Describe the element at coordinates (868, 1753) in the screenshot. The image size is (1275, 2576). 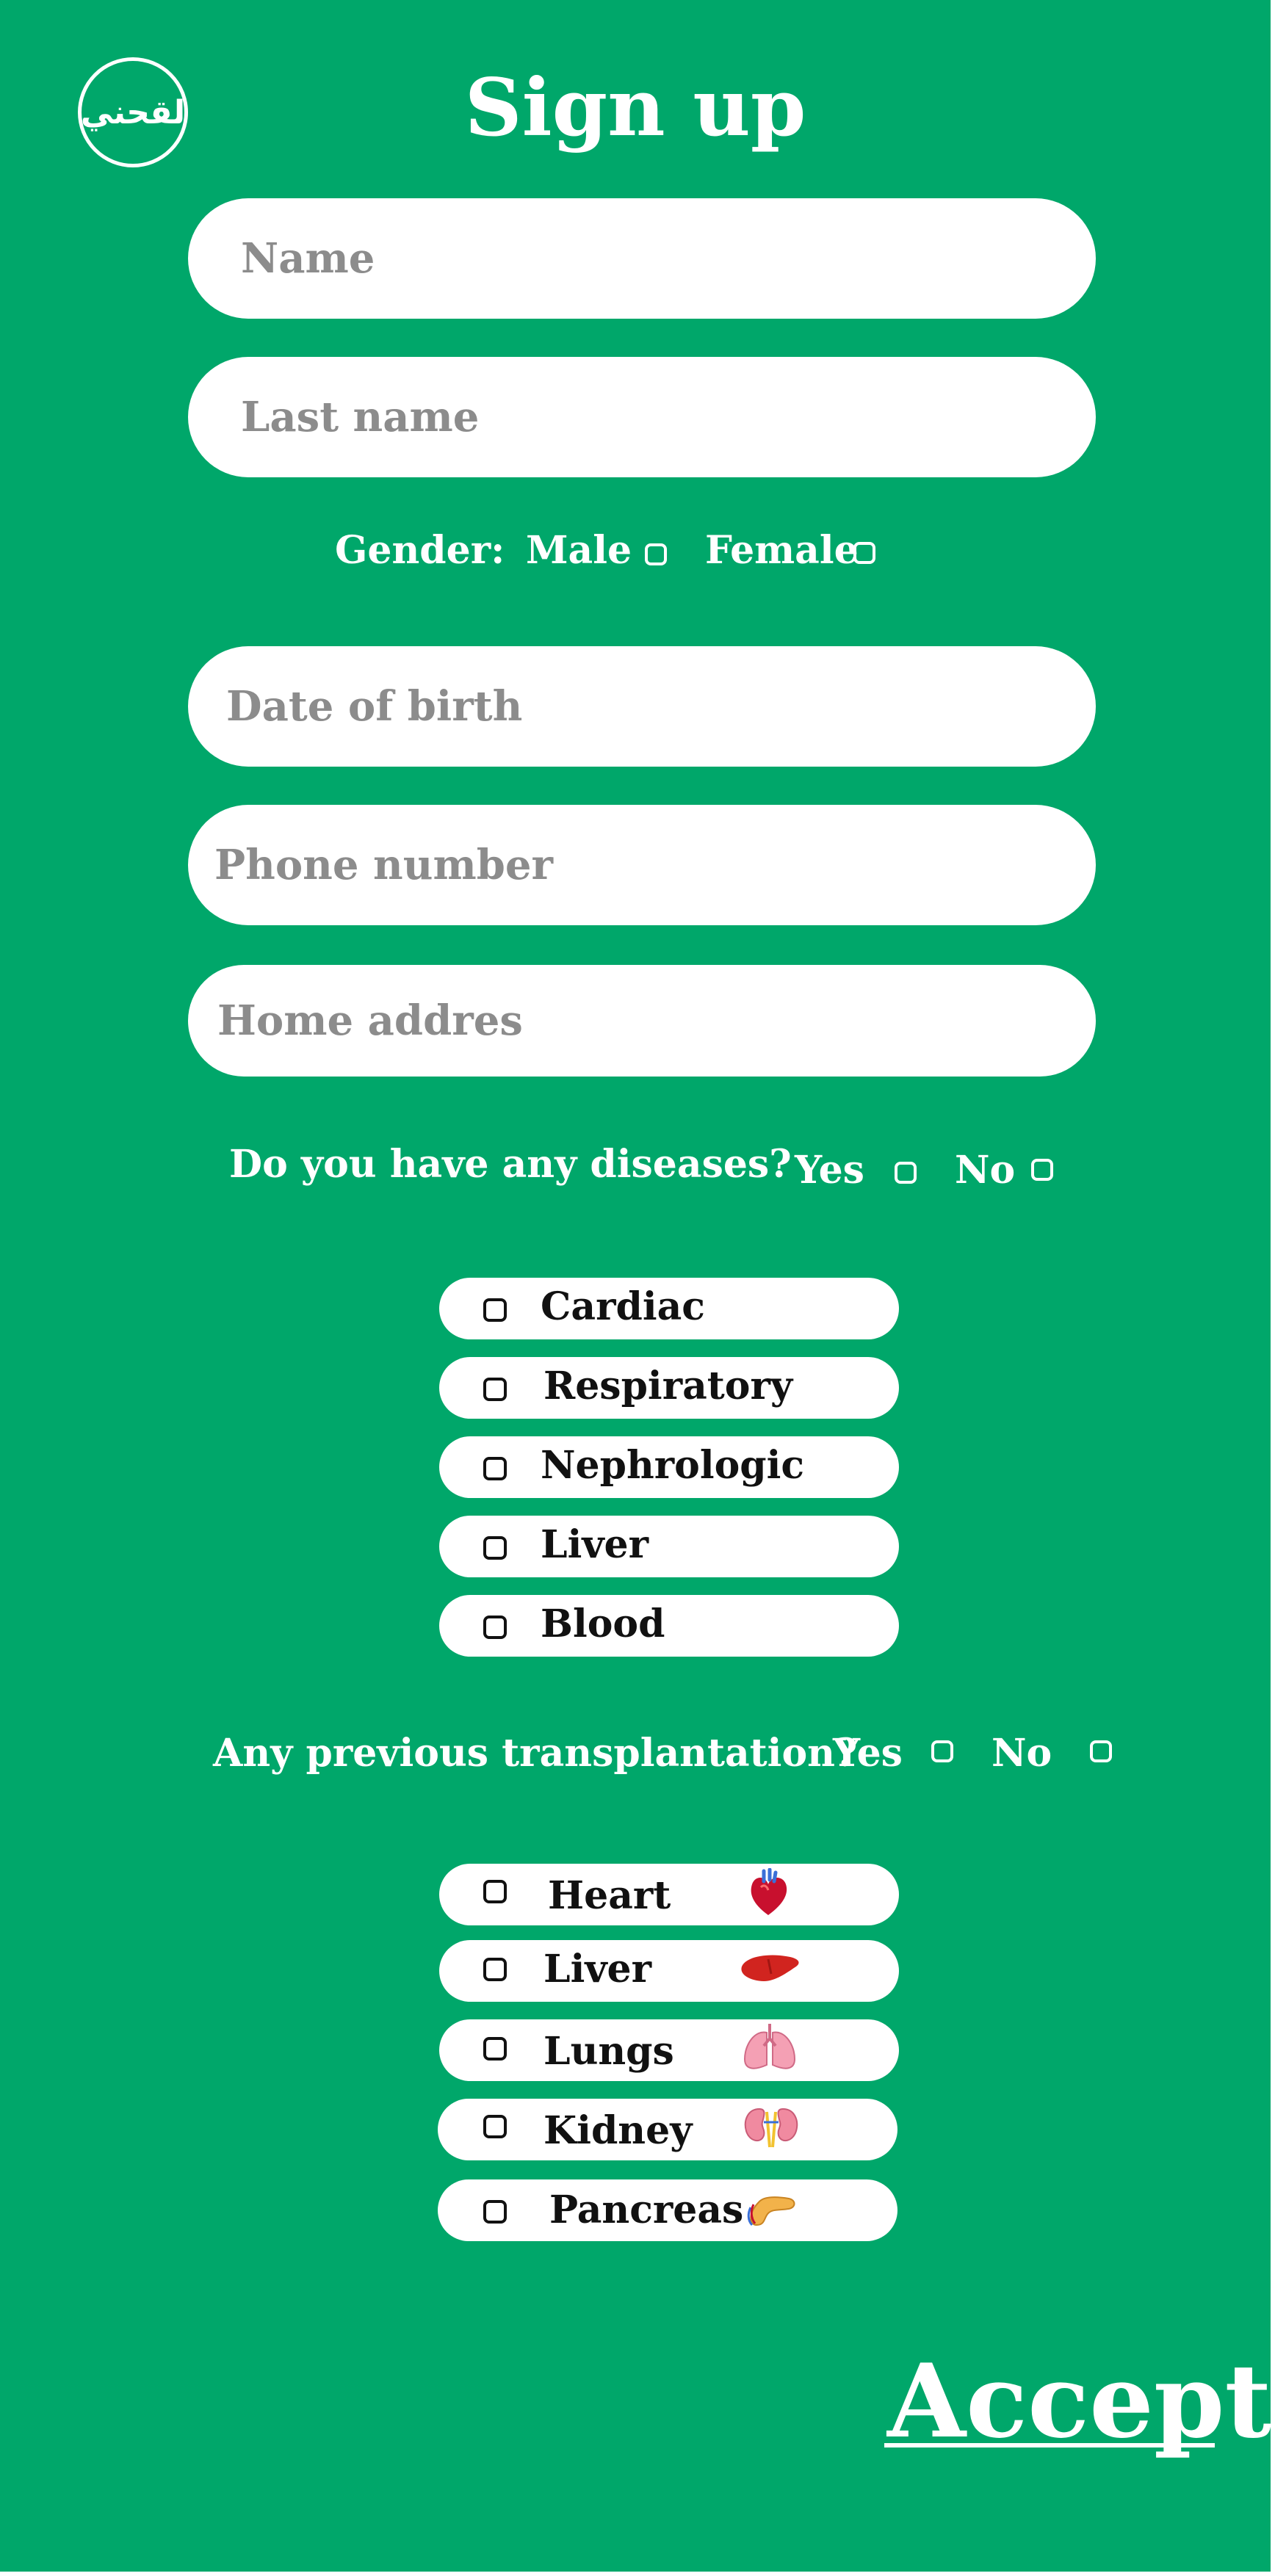
I see `transplant-yes-label: Yes` at that location.